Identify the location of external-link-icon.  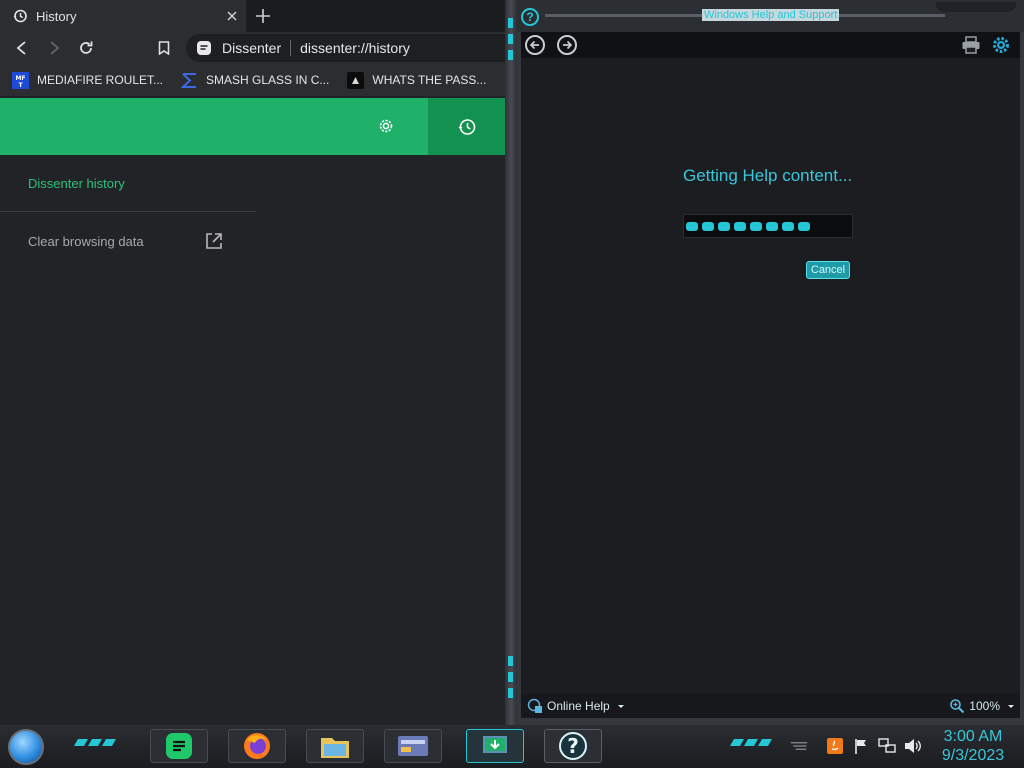
(214, 241).